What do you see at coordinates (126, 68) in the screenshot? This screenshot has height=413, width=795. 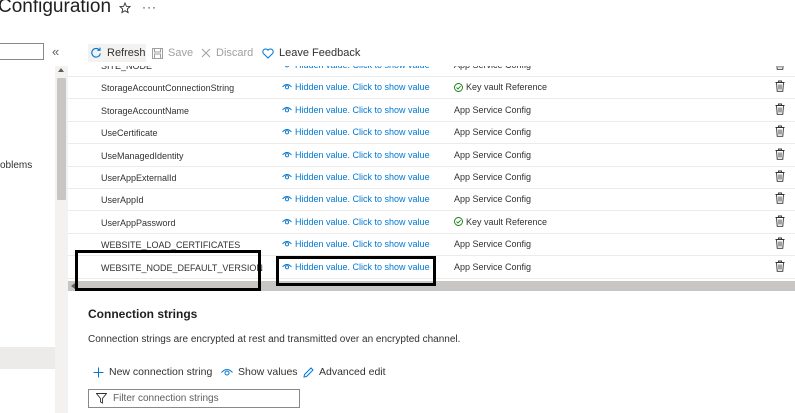 I see `setting-name: SITE_NODE` at bounding box center [126, 68].